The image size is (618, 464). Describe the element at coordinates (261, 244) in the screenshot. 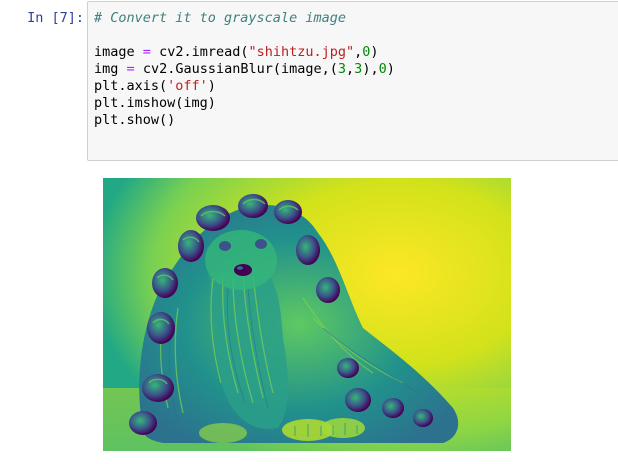

I see `dog-eye-right` at that location.